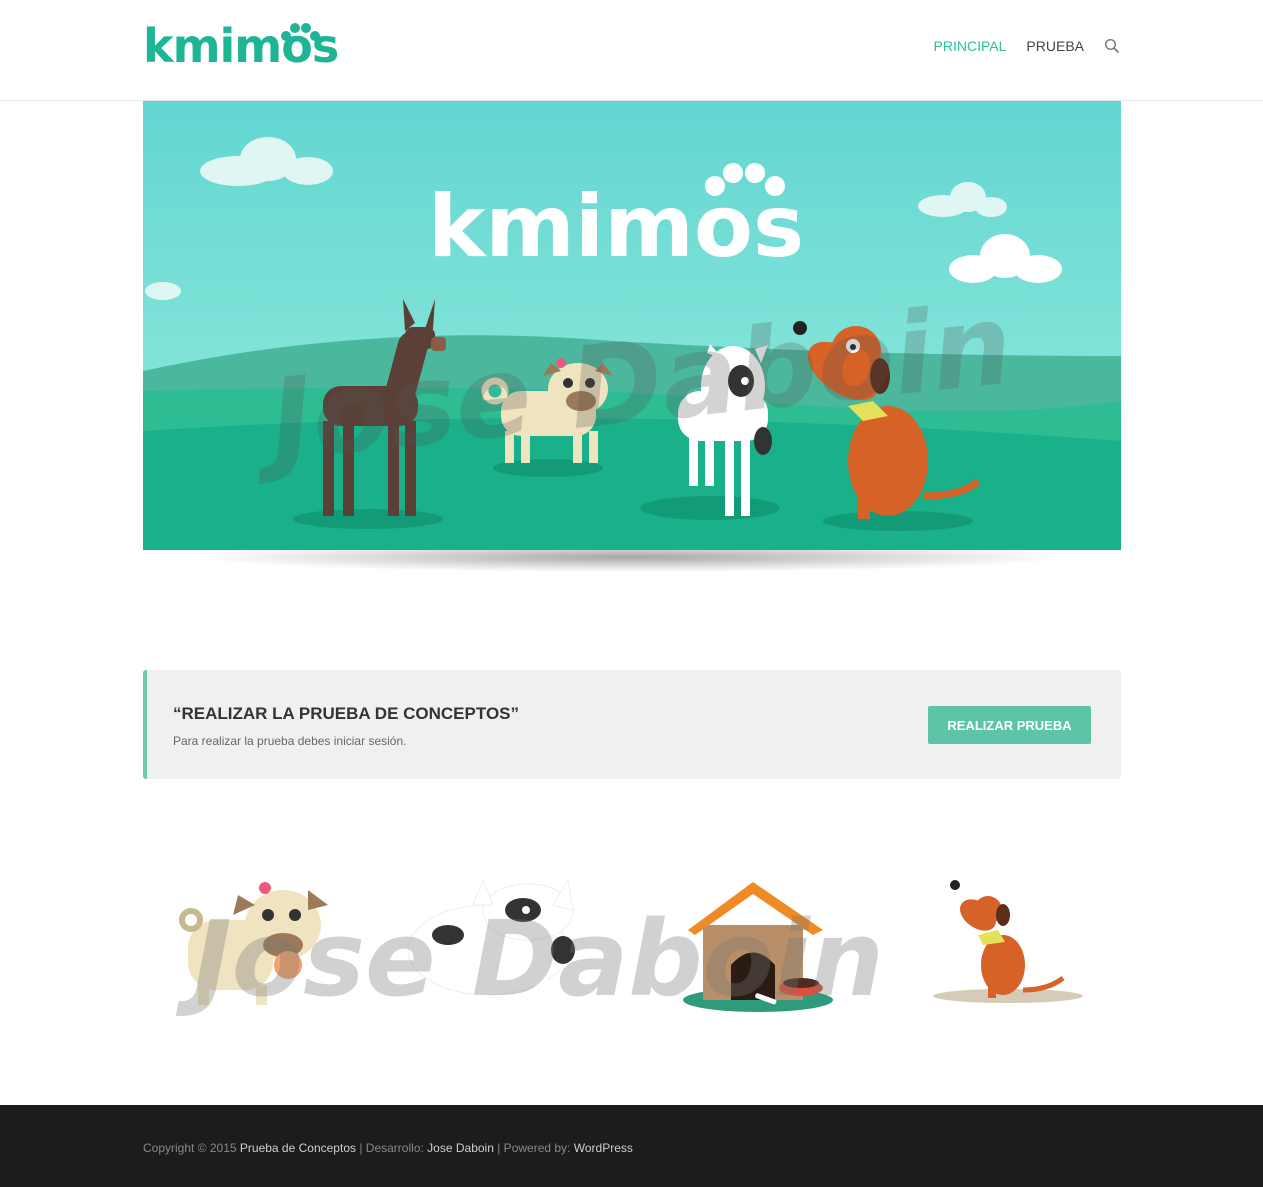  What do you see at coordinates (534, 1148) in the screenshot?
I see `powered-prefix: | Powered by:` at bounding box center [534, 1148].